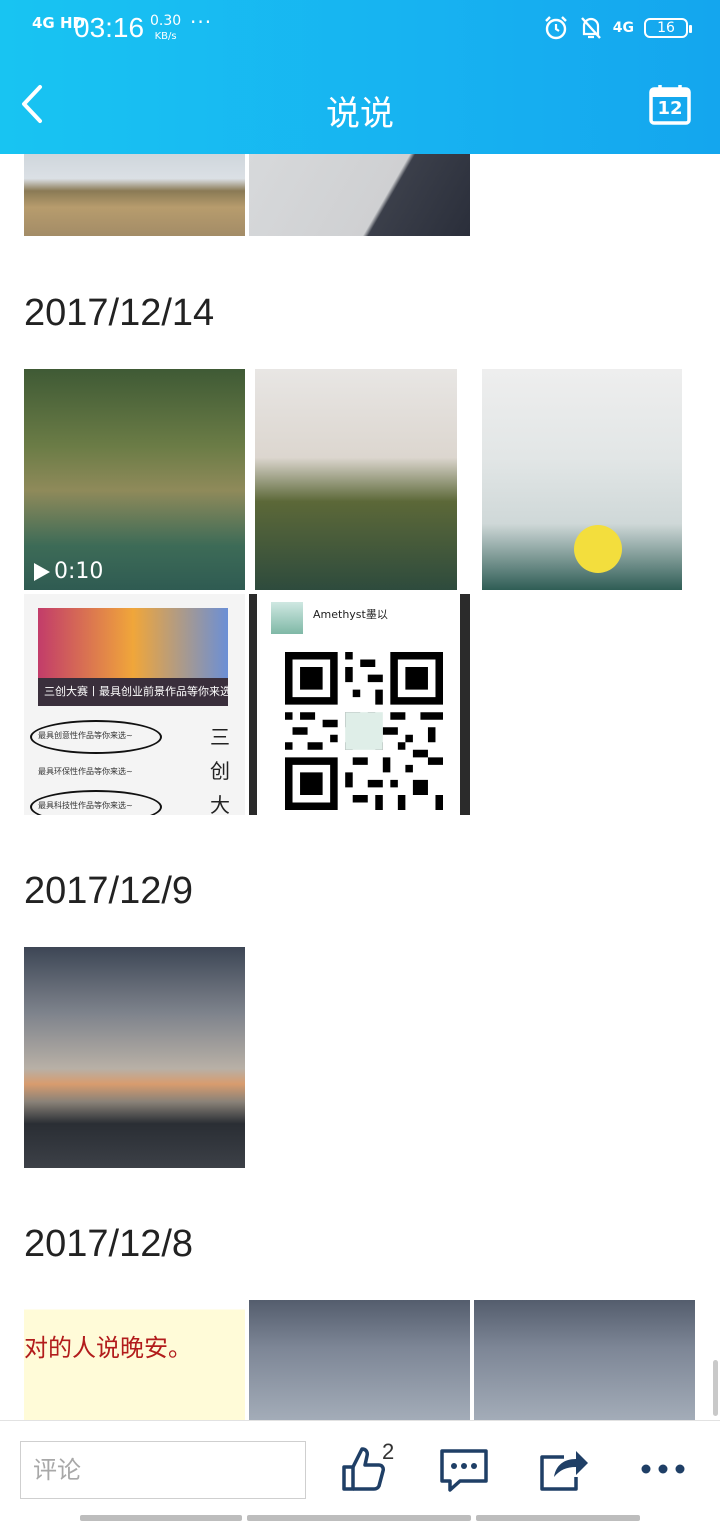 Image resolution: width=720 pixels, height=1521 pixels. I want to click on page-title: 说说, so click(360, 114).